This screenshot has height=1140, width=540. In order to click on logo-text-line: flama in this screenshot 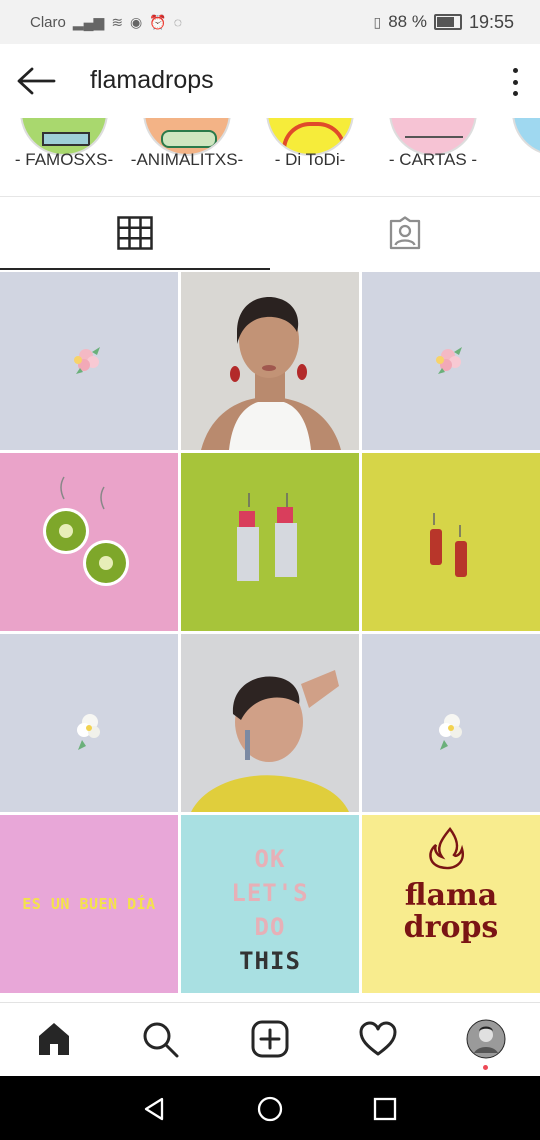, I will do `click(451, 895)`.